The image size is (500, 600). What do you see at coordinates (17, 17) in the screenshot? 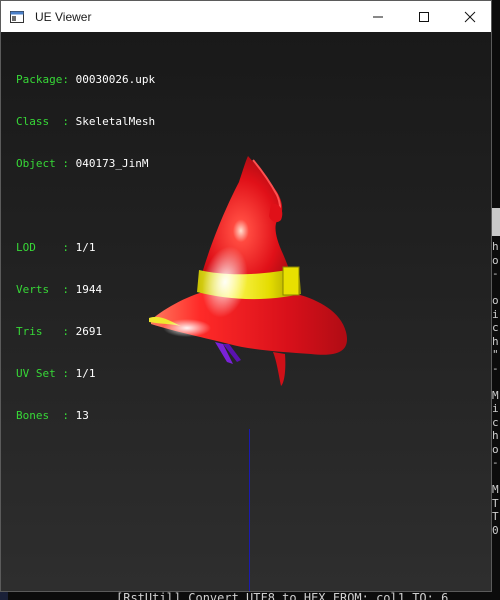
I see `window-icon` at bounding box center [17, 17].